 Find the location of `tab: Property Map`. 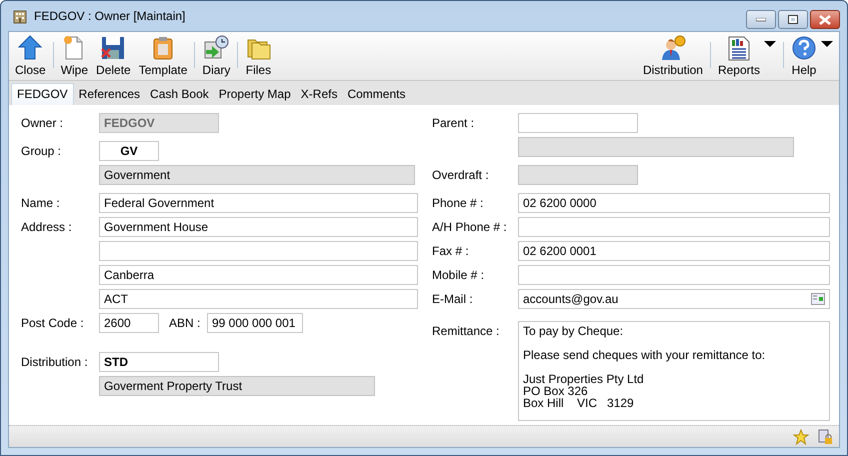

tab: Property Map is located at coordinates (255, 94).